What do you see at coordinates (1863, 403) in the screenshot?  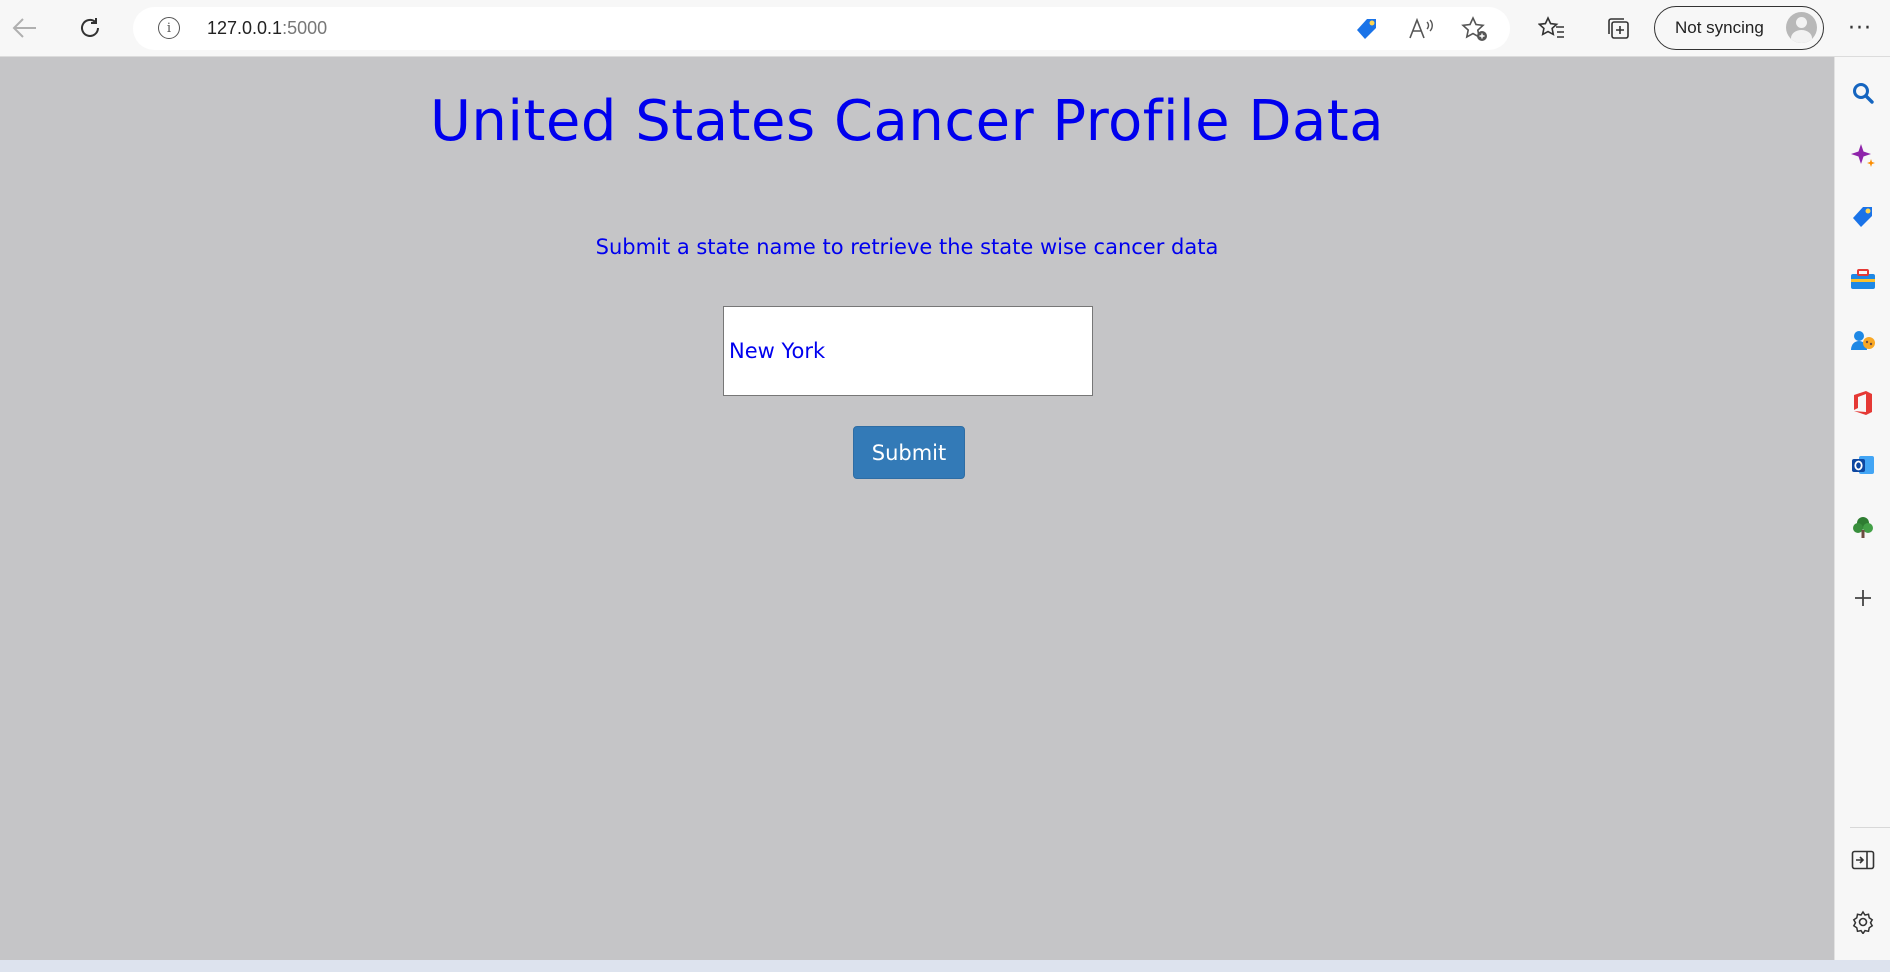 I see `office-icon` at bounding box center [1863, 403].